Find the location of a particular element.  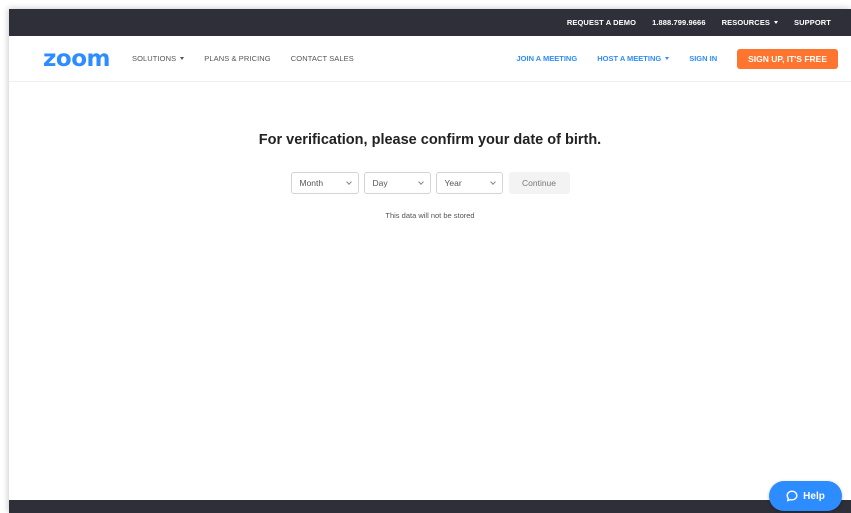

month-select: Month is located at coordinates (324, 183).